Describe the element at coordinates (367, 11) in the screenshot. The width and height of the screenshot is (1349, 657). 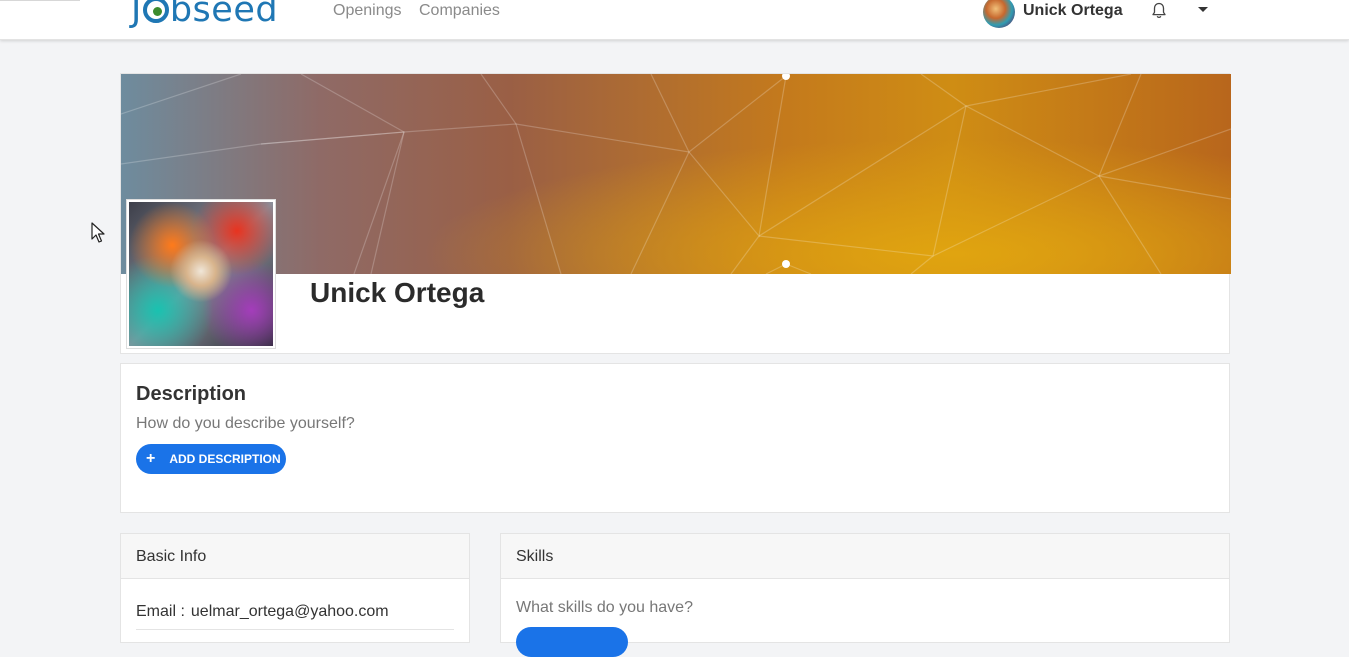
I see `nav-openings-link: Openings` at that location.